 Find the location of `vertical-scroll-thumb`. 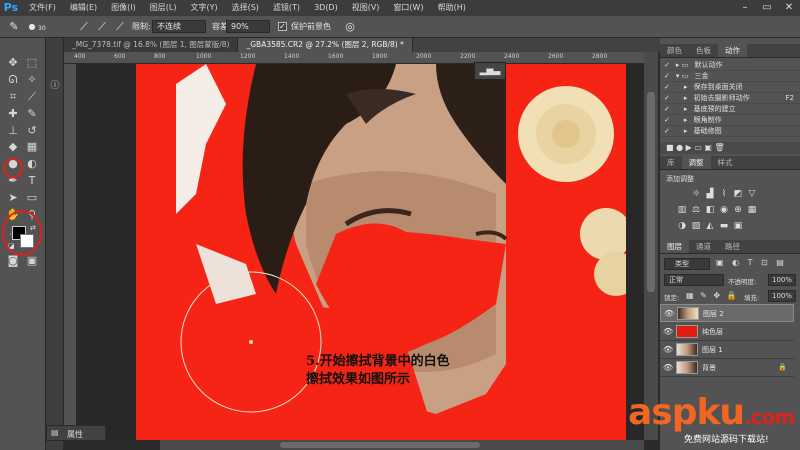

vertical-scroll-thumb is located at coordinates (651, 192).